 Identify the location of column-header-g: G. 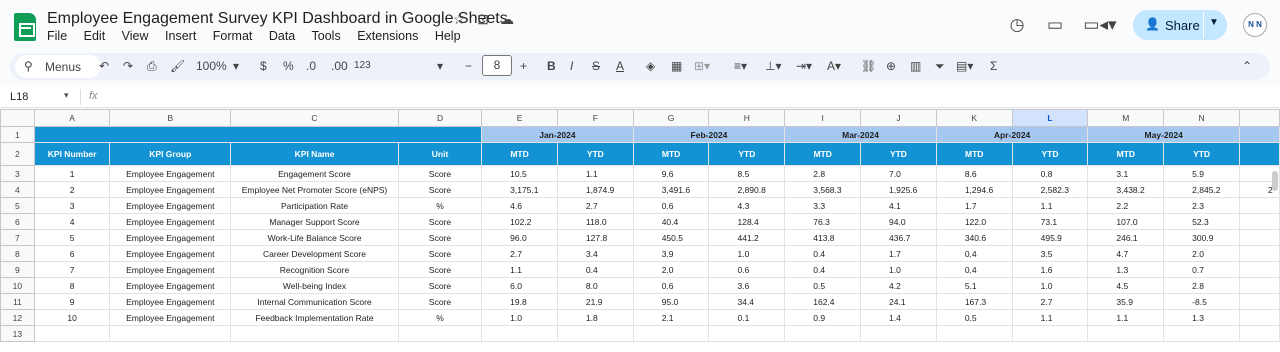
(671, 118).